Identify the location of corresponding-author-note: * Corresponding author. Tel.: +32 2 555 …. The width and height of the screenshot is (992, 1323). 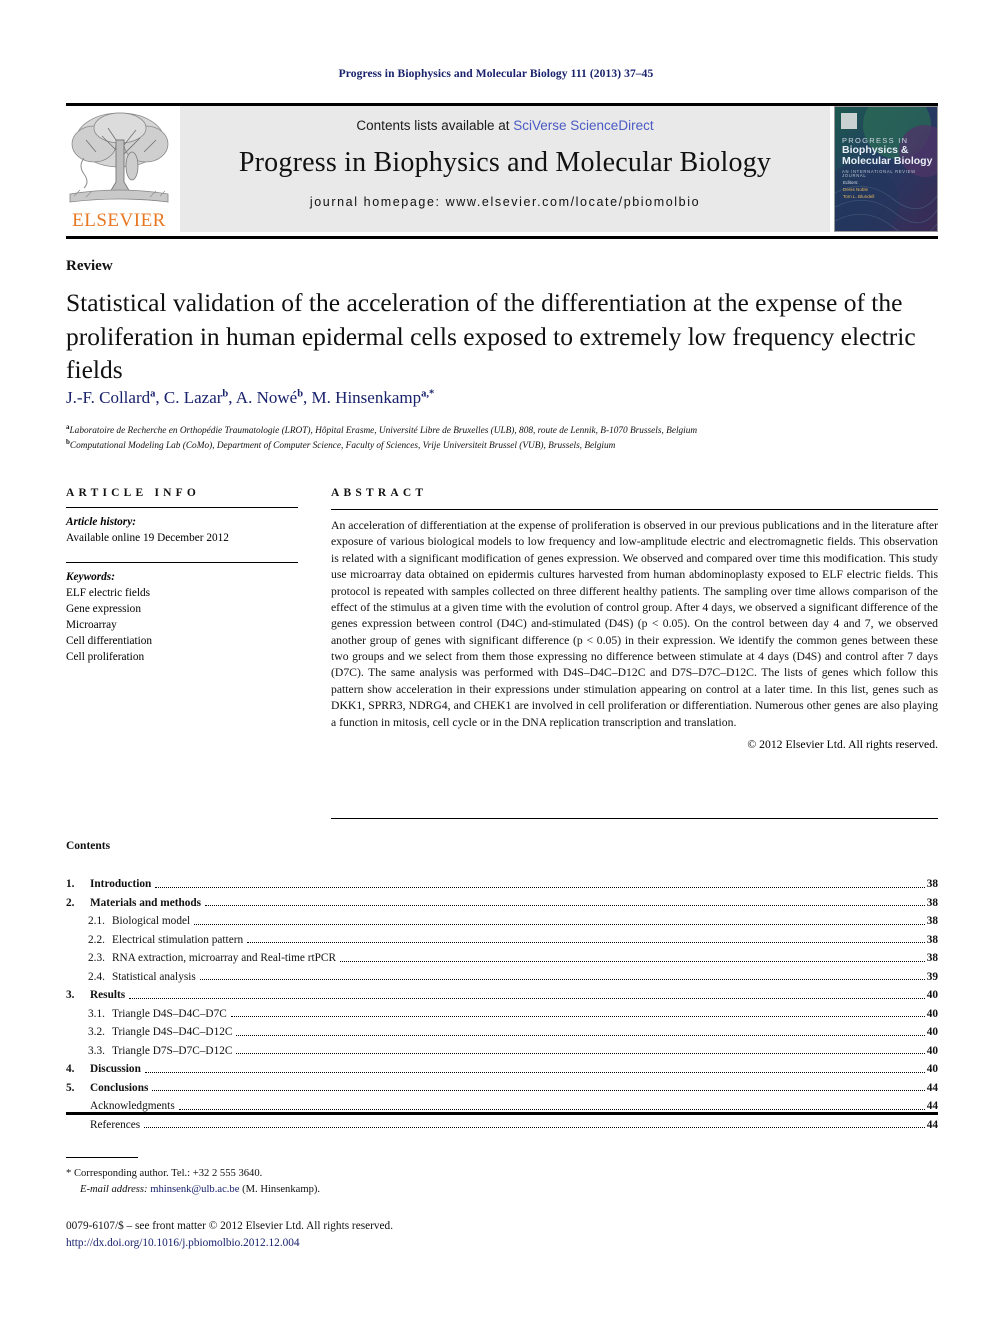
(316, 1182).